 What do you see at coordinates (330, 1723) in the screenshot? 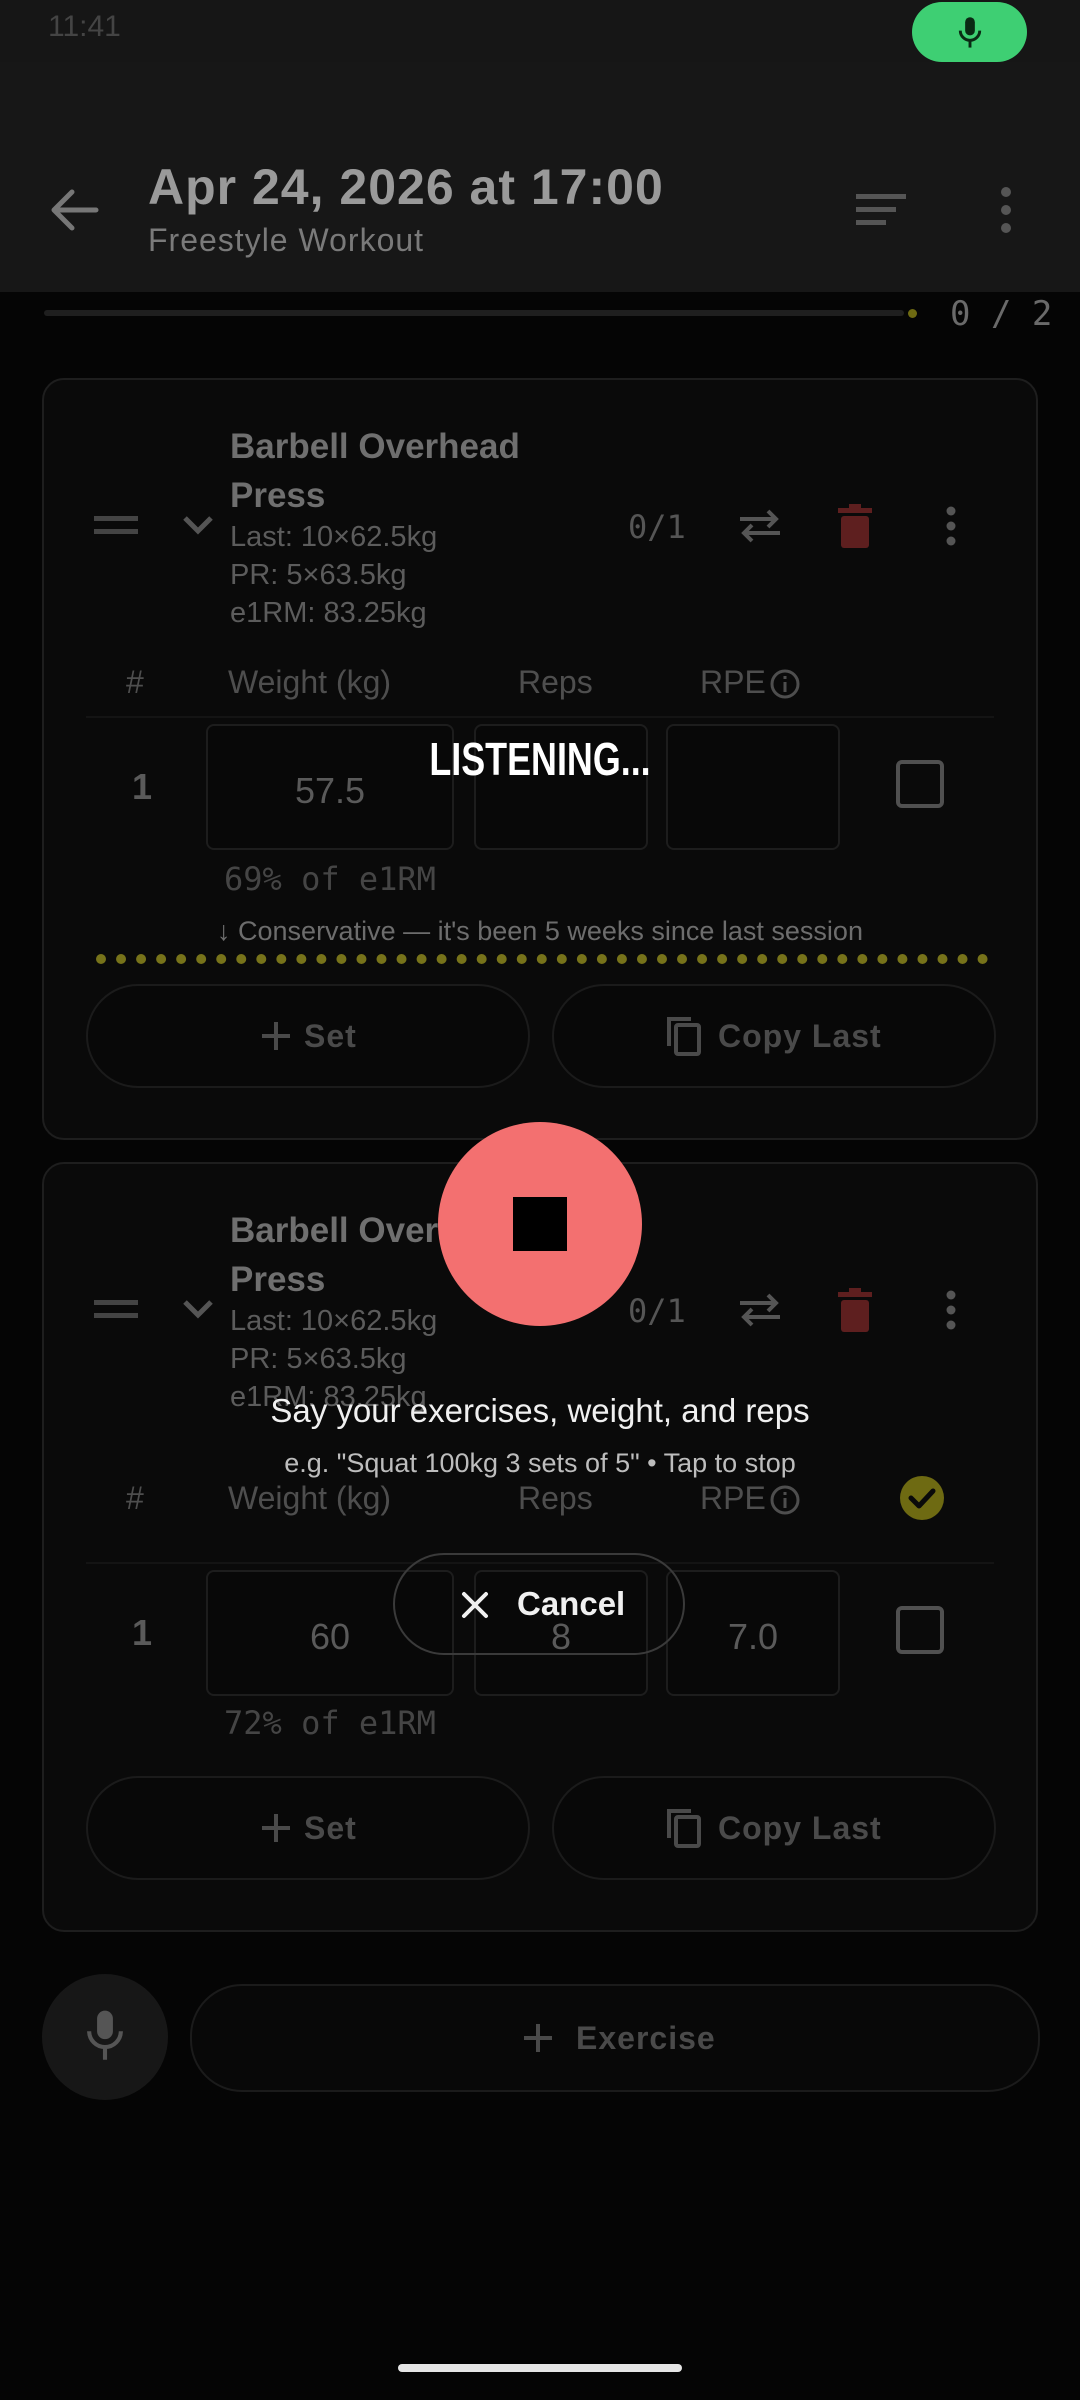
I see `percent-e1rm: 72% of e1RM` at bounding box center [330, 1723].